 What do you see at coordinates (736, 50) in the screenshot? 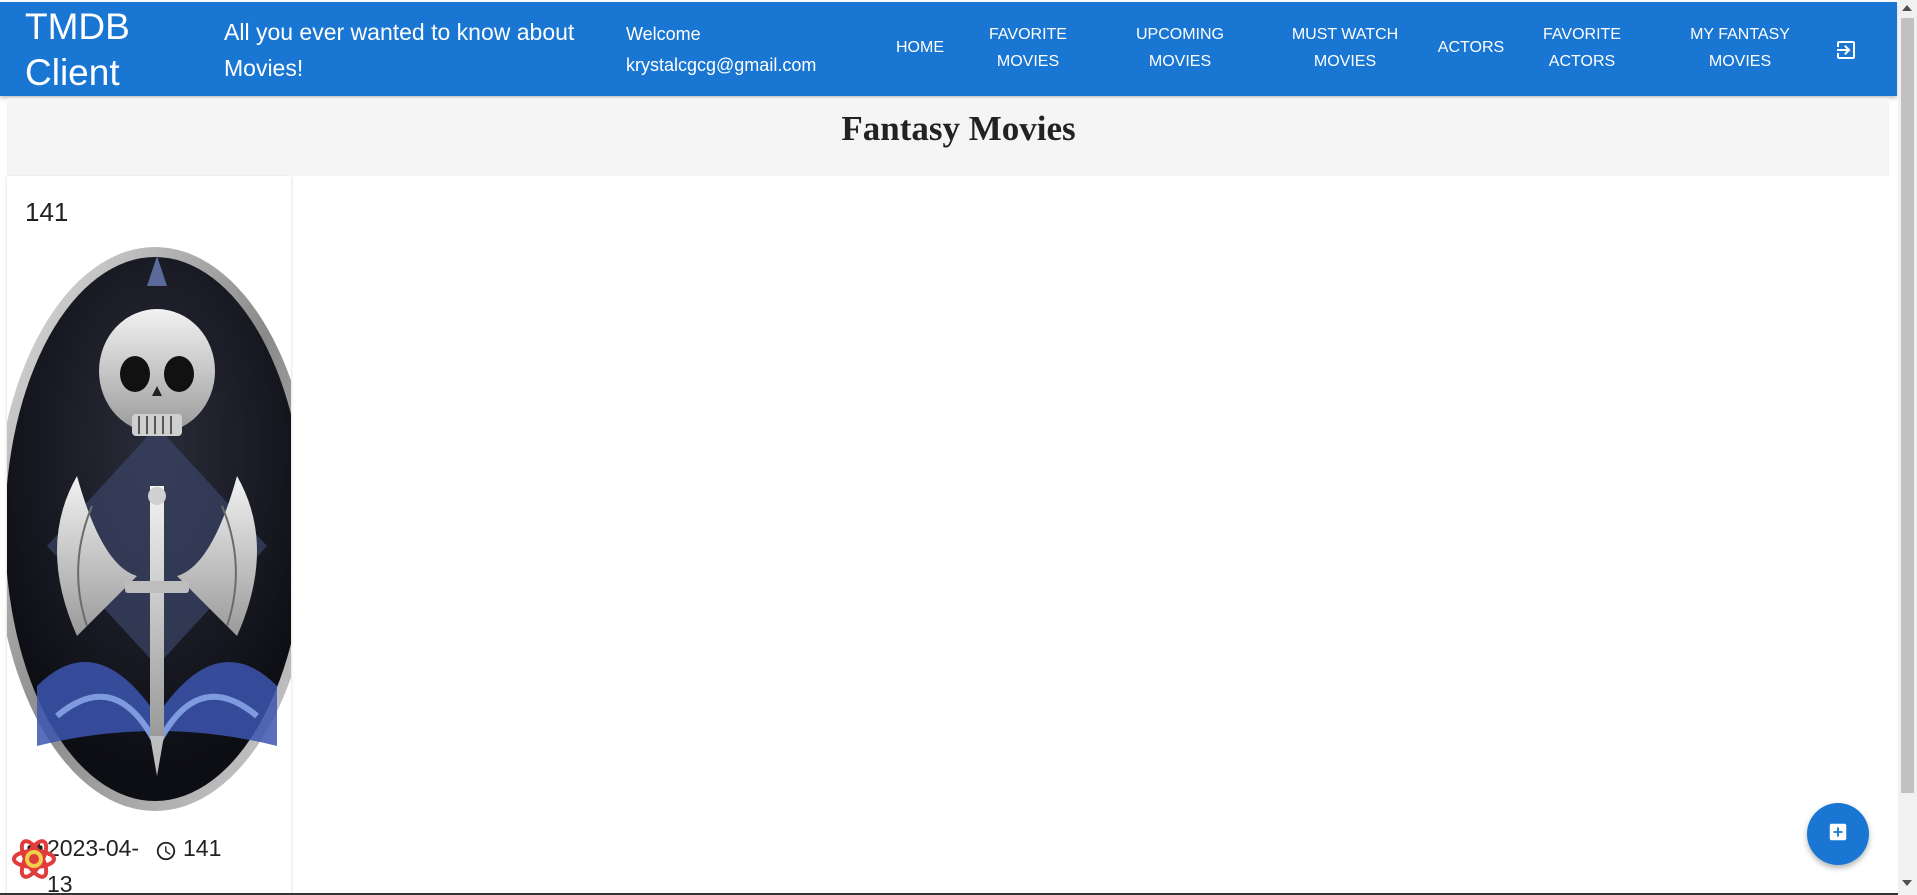
I see `welcome-block: Welcome krystalcgcg@gmail.com` at bounding box center [736, 50].